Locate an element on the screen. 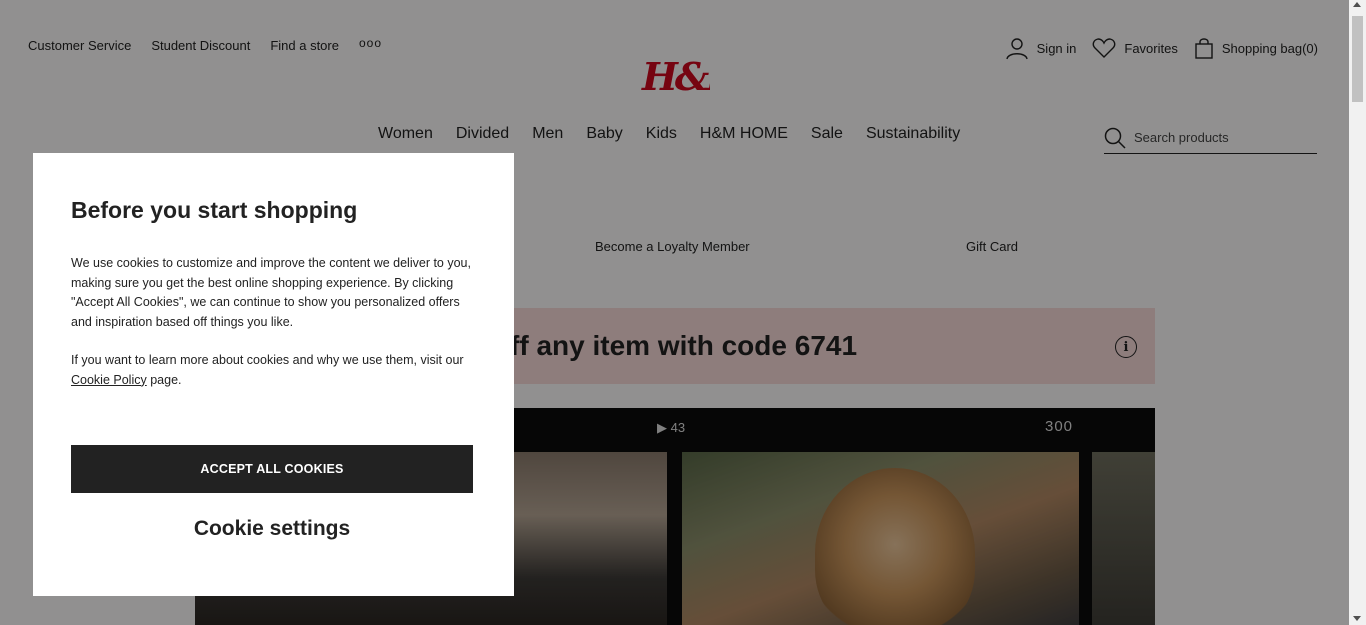 This screenshot has height=625, width=1366. cookie-policy-text-after: page. is located at coordinates (164, 379).